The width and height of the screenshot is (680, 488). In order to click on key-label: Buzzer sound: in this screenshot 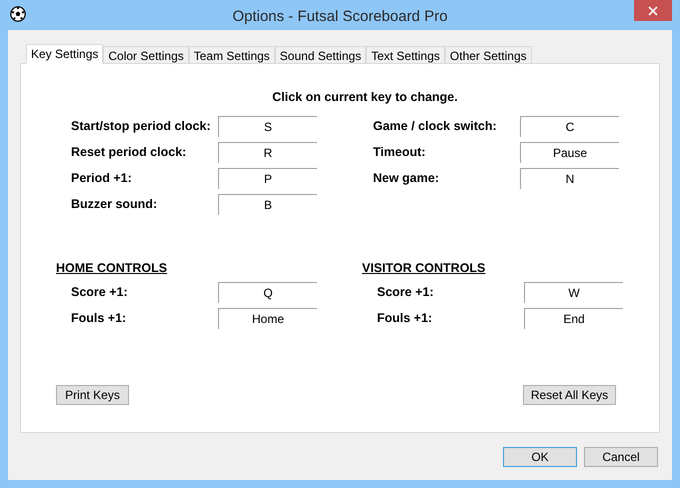, I will do `click(114, 204)`.